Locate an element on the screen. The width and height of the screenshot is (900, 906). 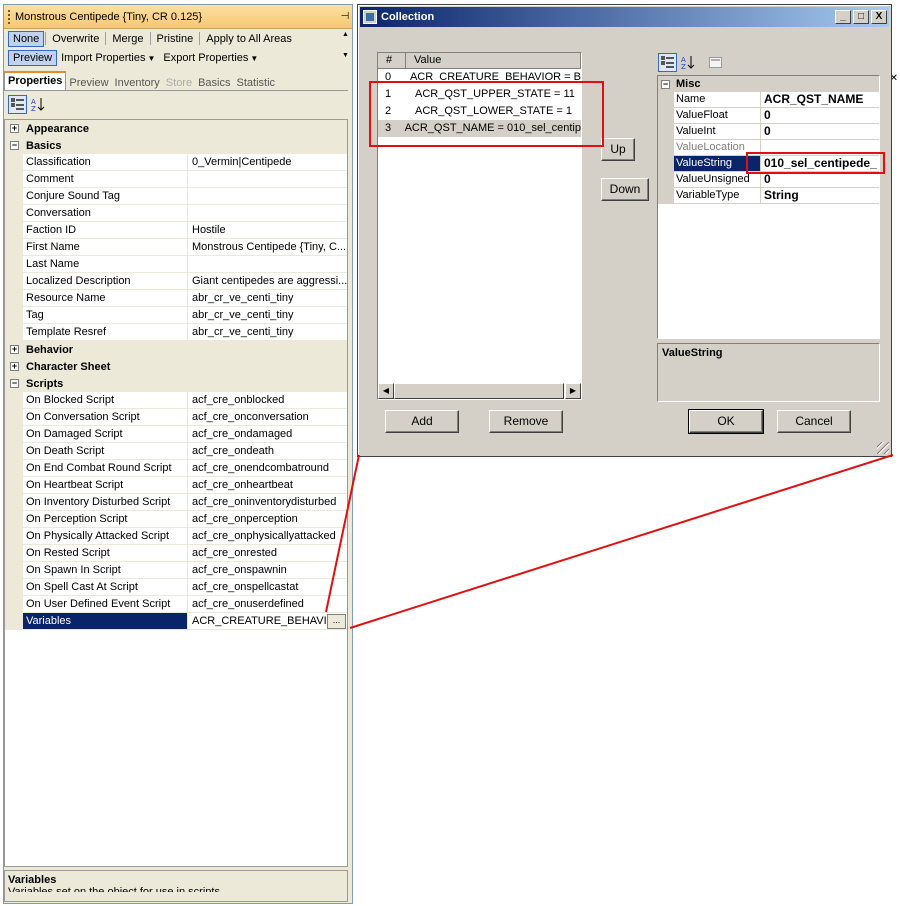
annotation-connector-lines is located at coordinates (609, 541).